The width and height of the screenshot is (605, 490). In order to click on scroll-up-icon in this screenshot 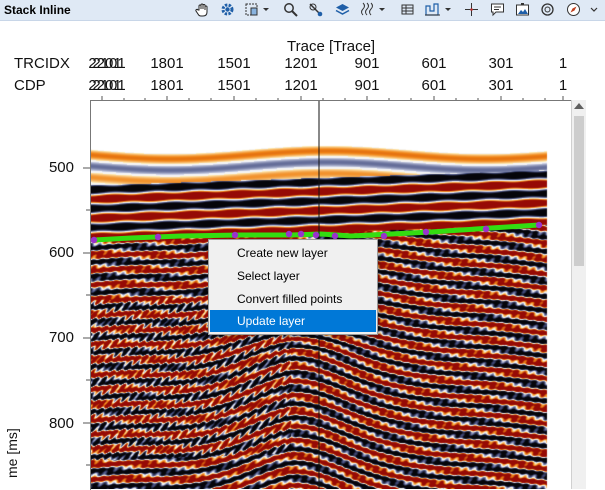, I will do `click(579, 106)`.